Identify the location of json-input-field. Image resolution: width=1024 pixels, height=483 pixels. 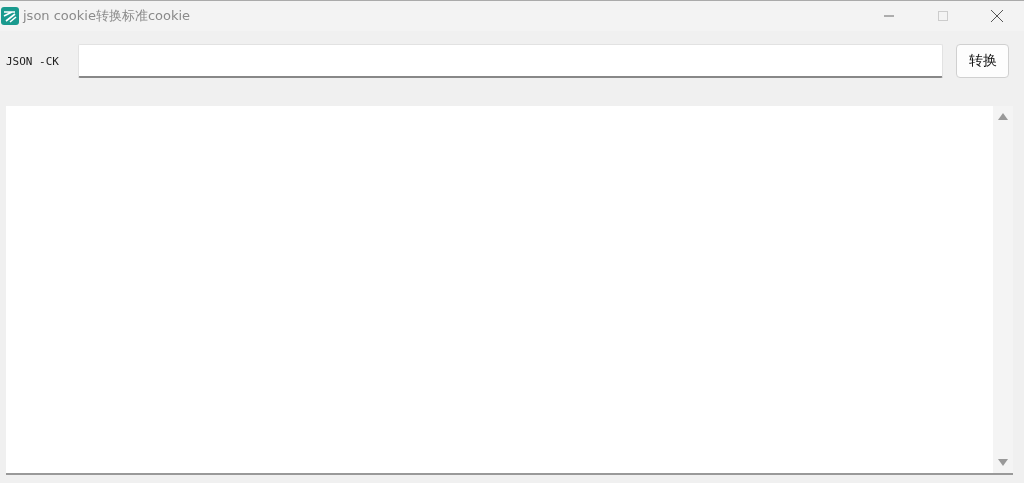
(510, 61).